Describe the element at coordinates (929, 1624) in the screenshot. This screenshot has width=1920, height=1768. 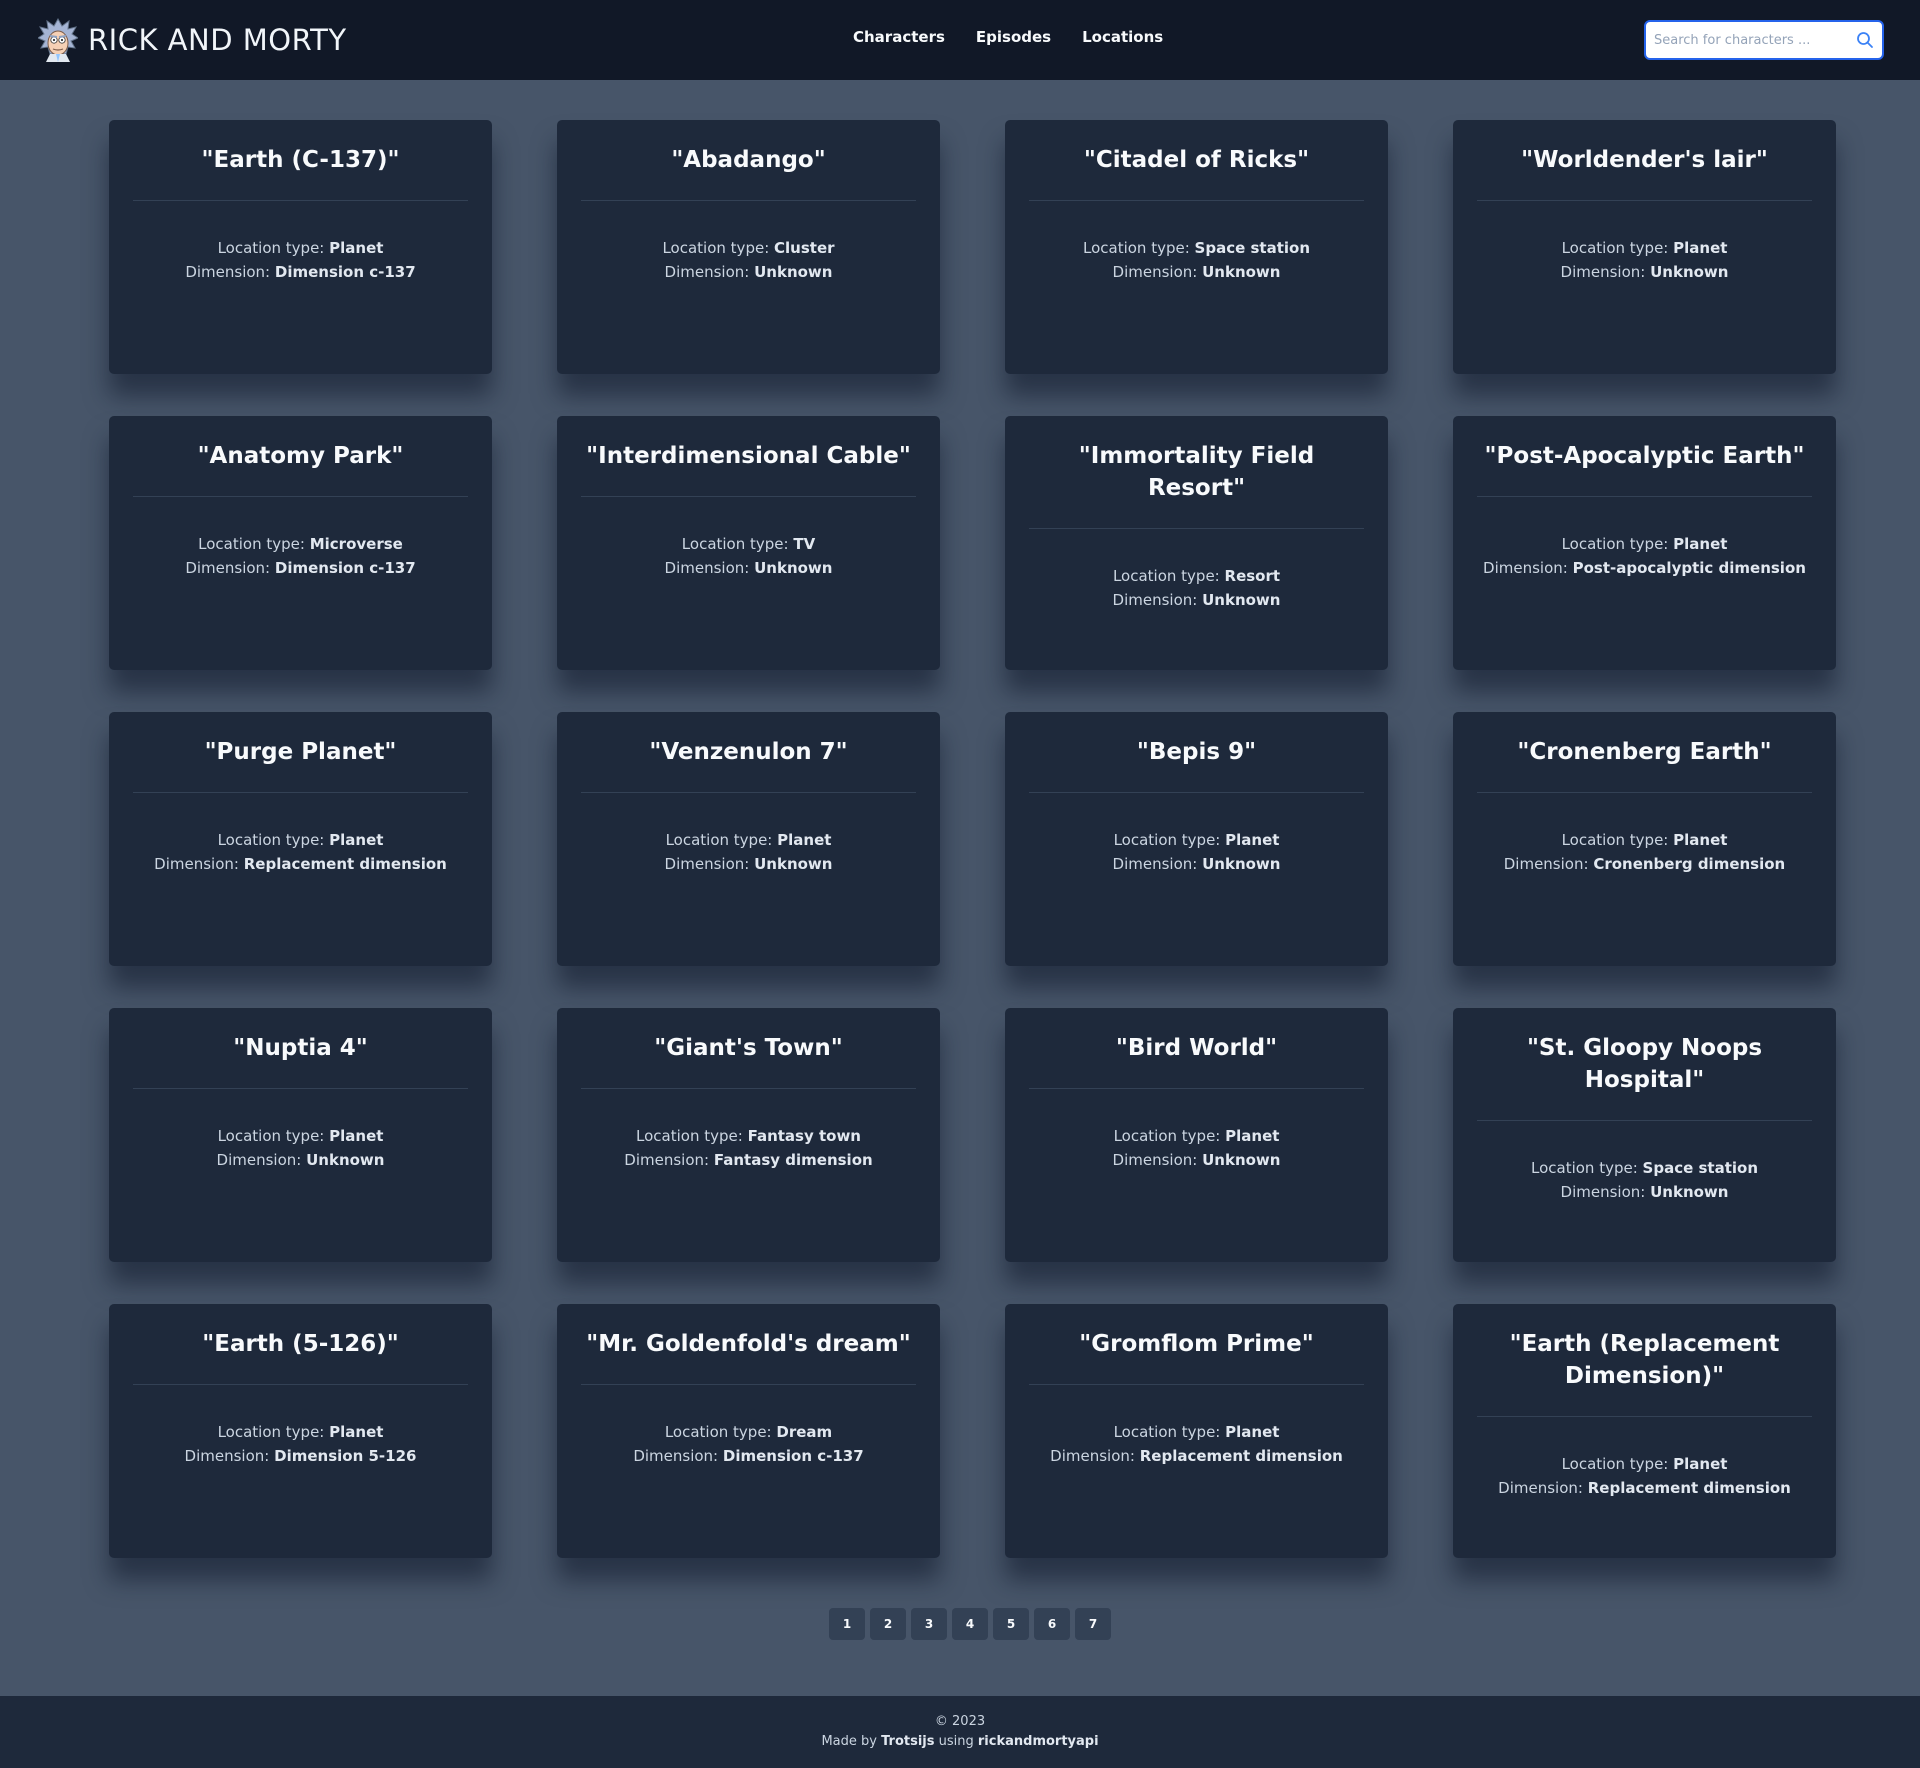
I see `page-button-3: 3` at that location.